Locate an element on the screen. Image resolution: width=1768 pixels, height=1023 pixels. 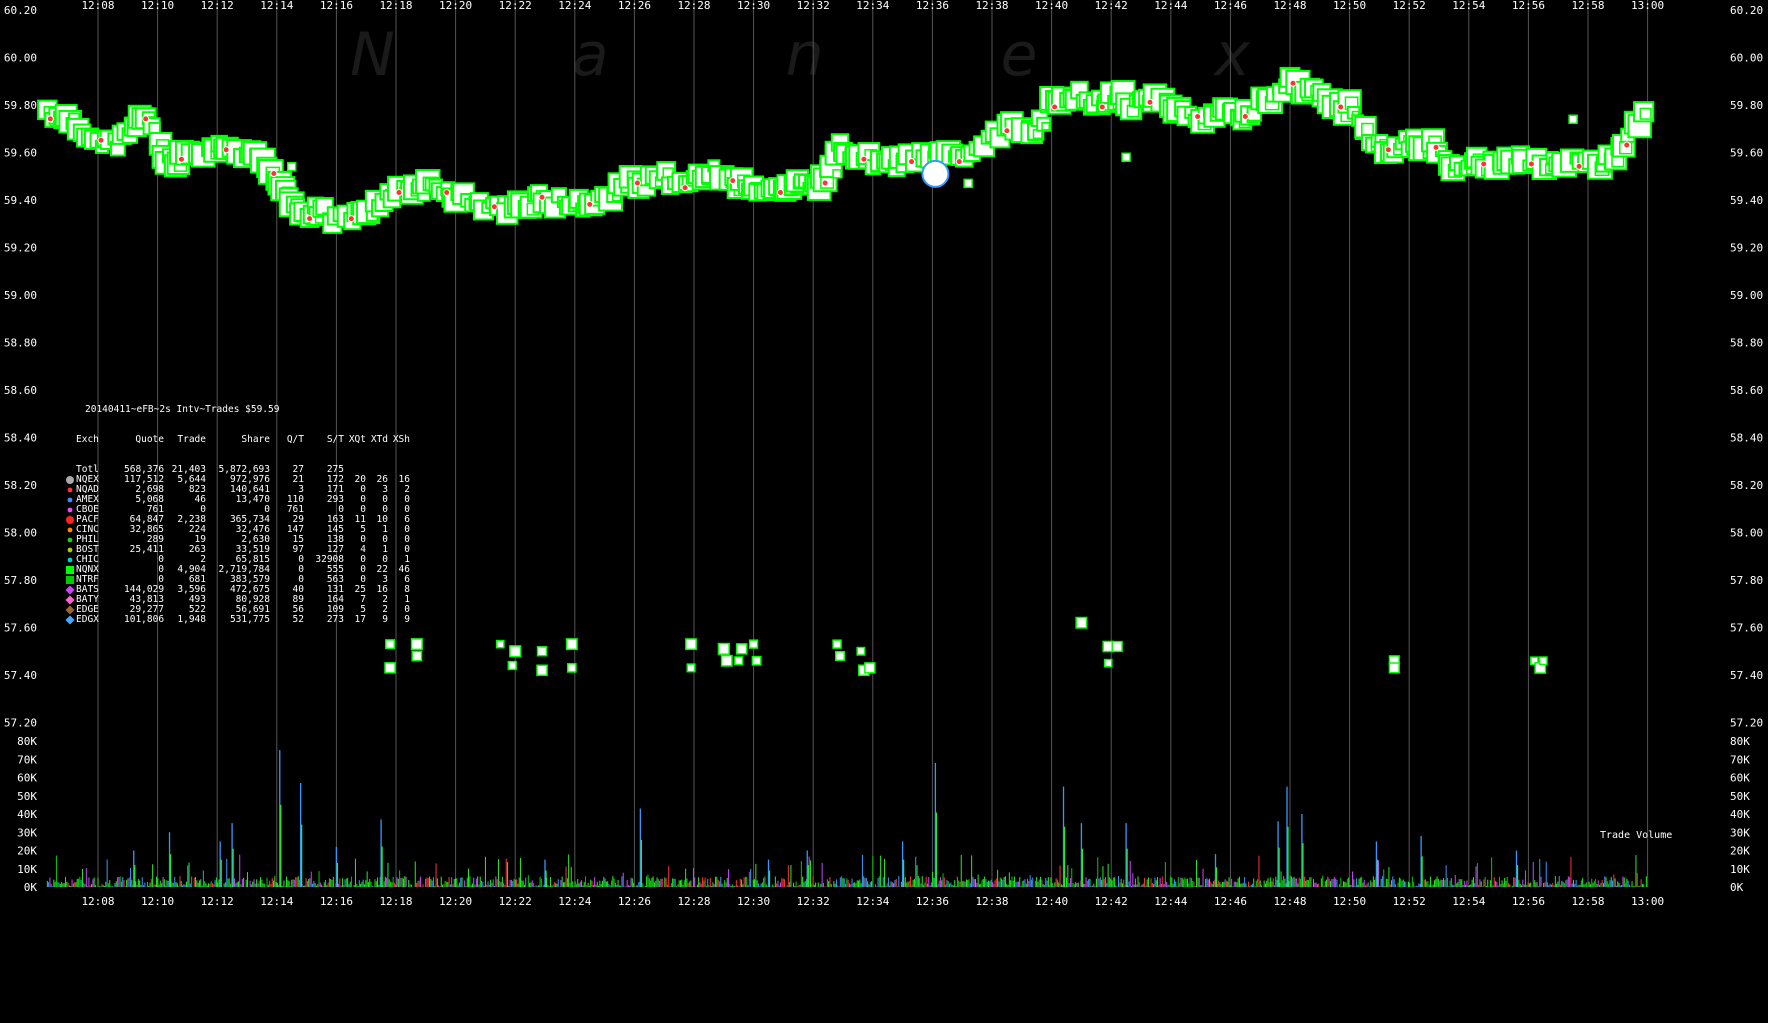
y-tick-label: 57.40 is located at coordinates (1746, 675).